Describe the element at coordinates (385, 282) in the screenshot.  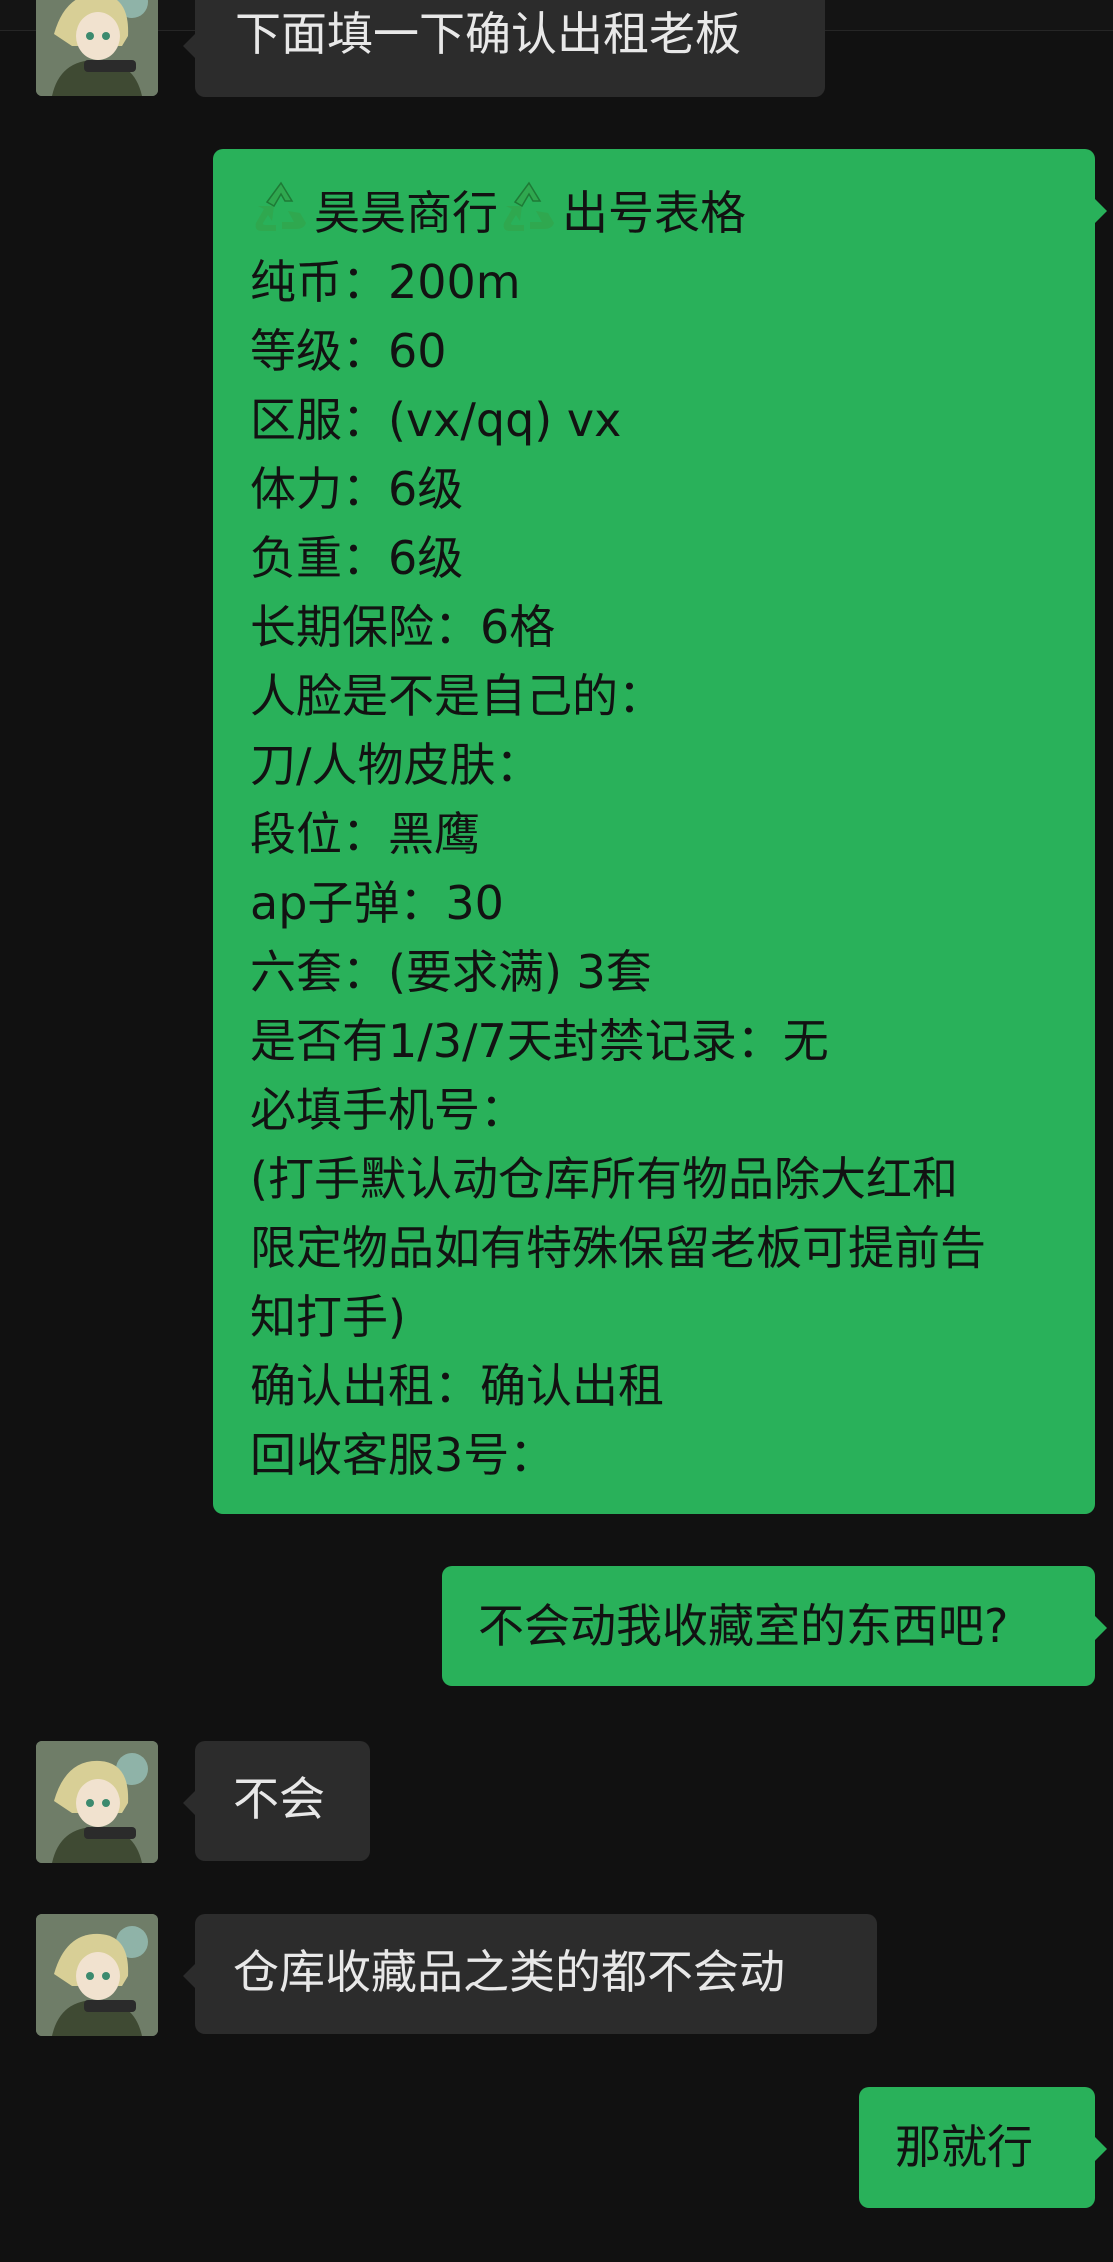
I see `form-line: 纯币：200m` at that location.